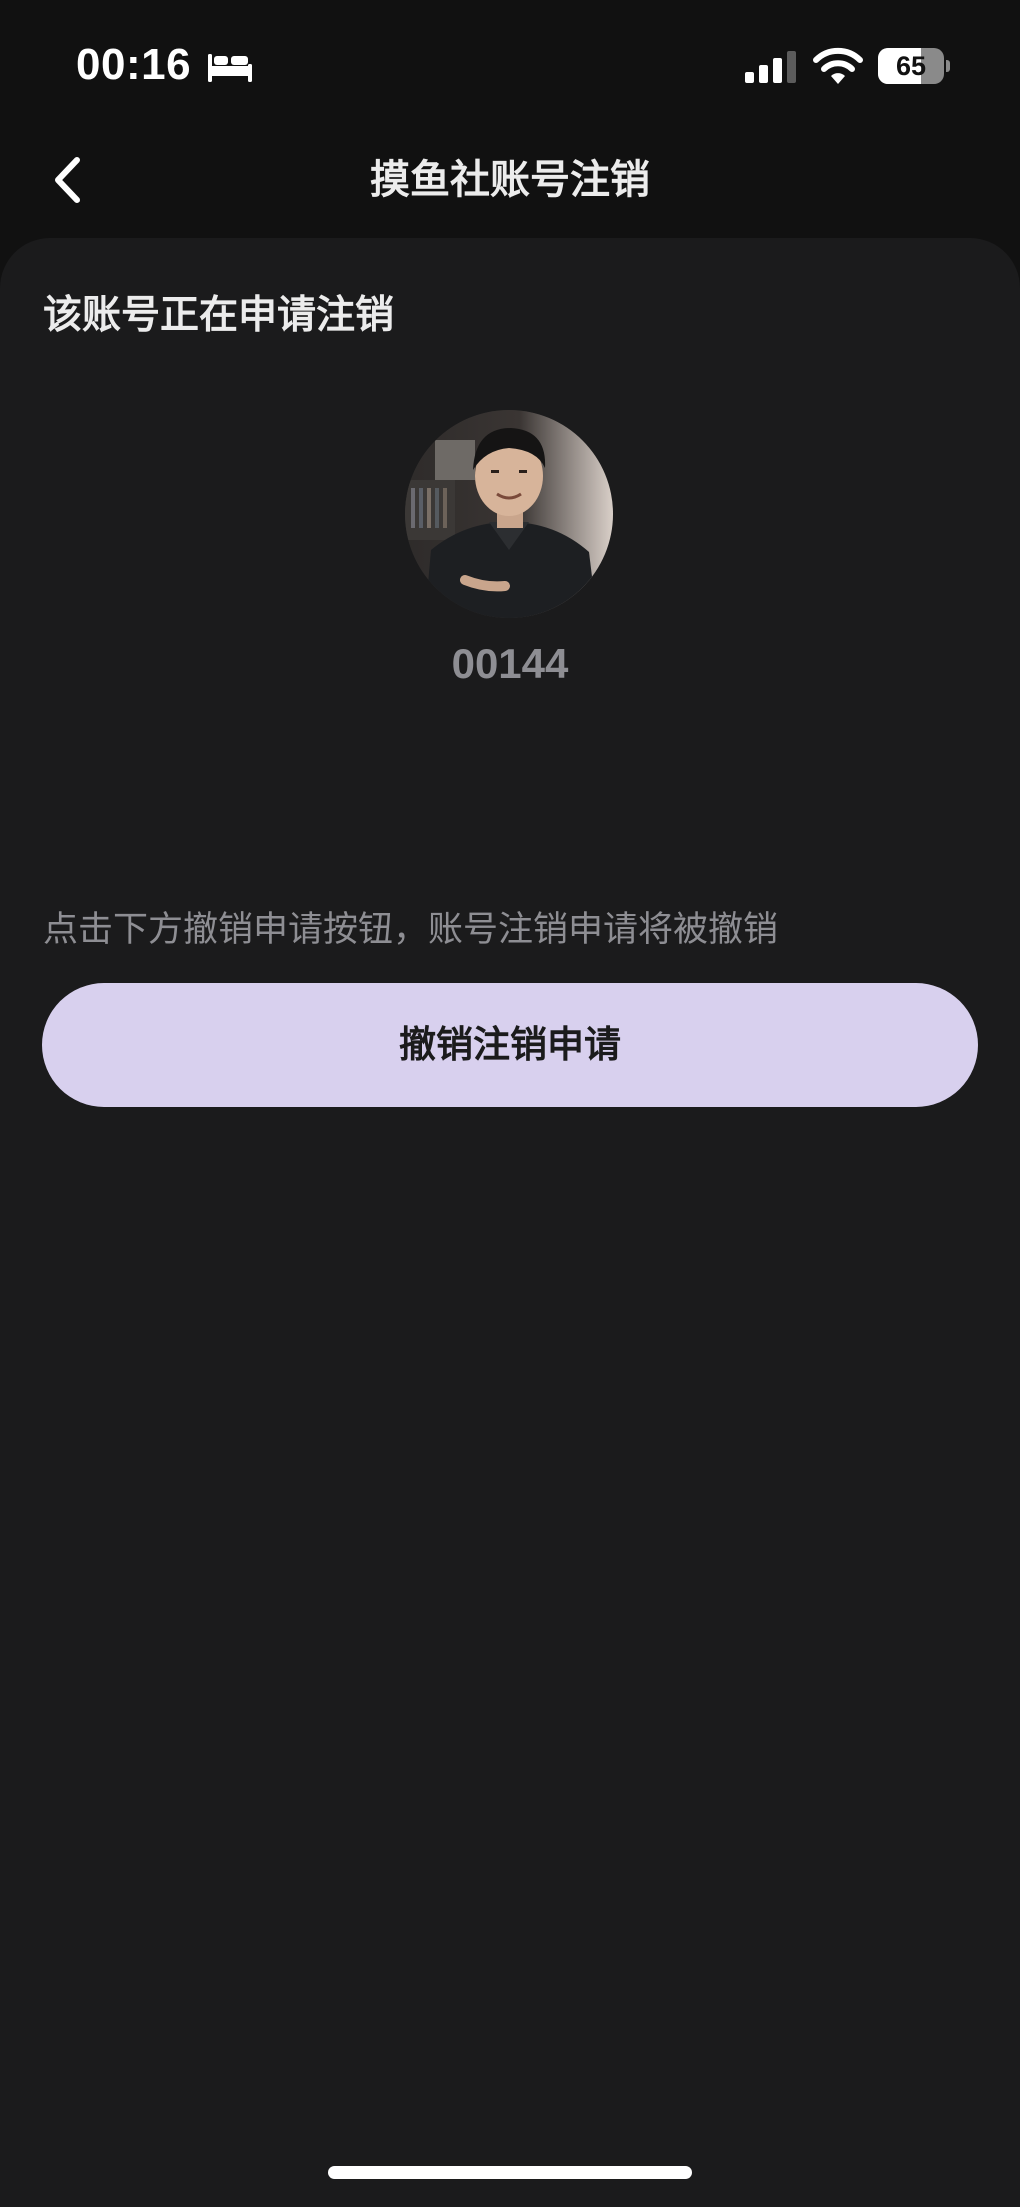 Image resolution: width=1020 pixels, height=2207 pixels. What do you see at coordinates (510, 2172) in the screenshot?
I see `home-indicator` at bounding box center [510, 2172].